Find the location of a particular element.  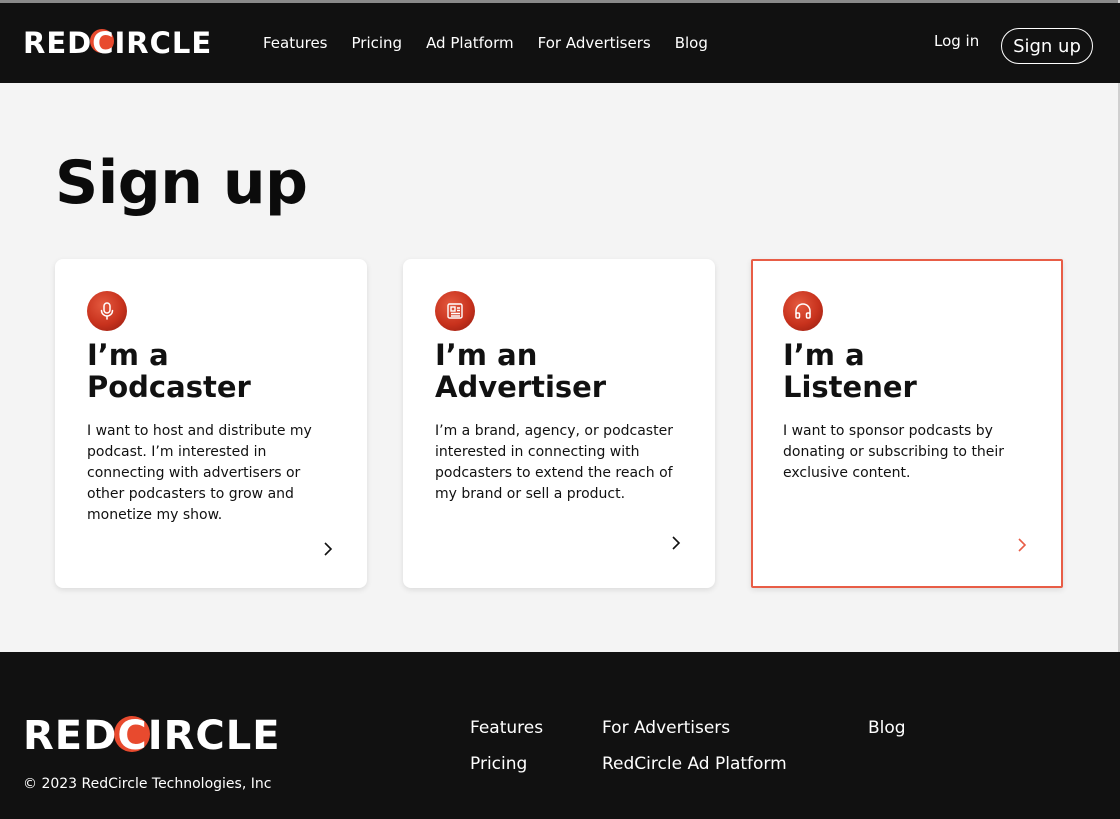

microphone-icon is located at coordinates (107, 311).